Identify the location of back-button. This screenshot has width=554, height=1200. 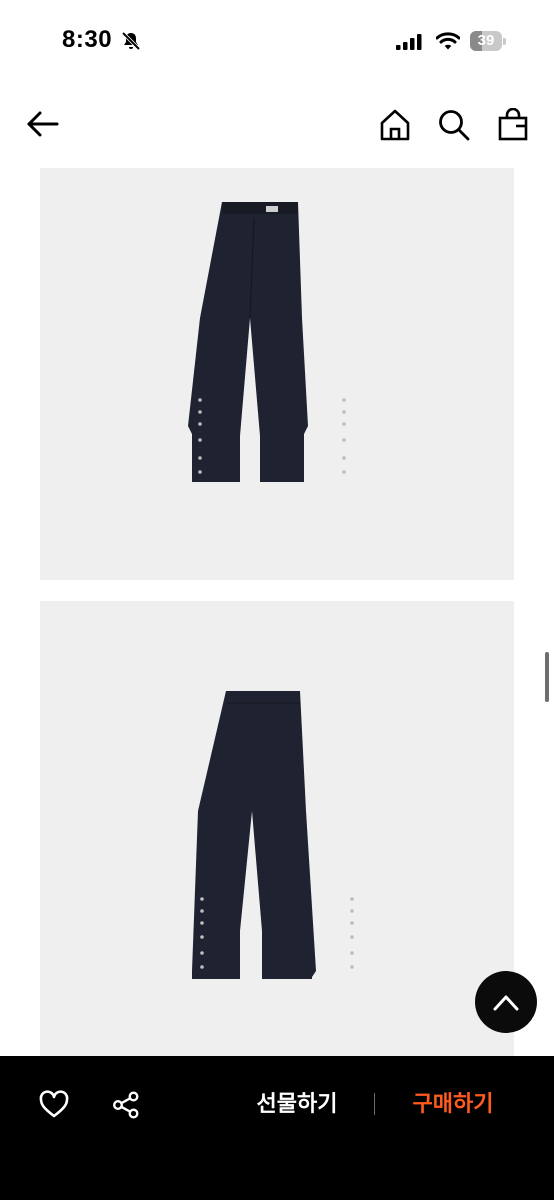
(42, 126).